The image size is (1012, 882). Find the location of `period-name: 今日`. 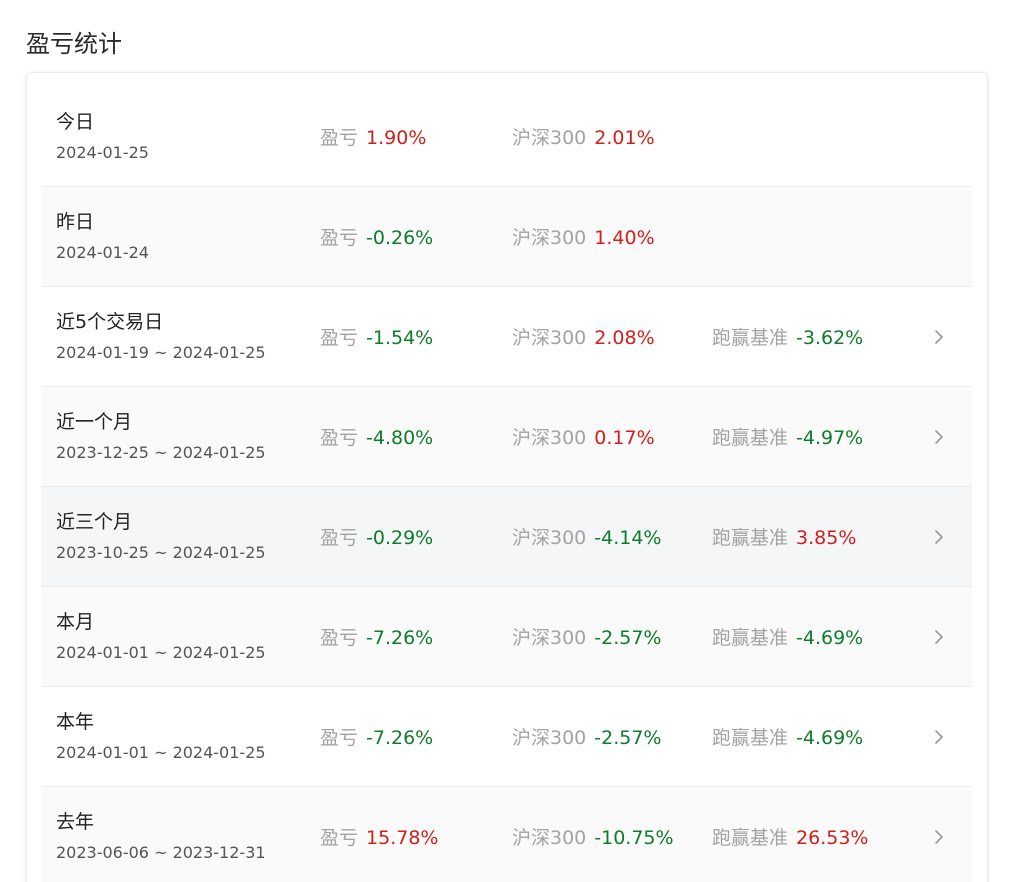

period-name: 今日 is located at coordinates (75, 122).